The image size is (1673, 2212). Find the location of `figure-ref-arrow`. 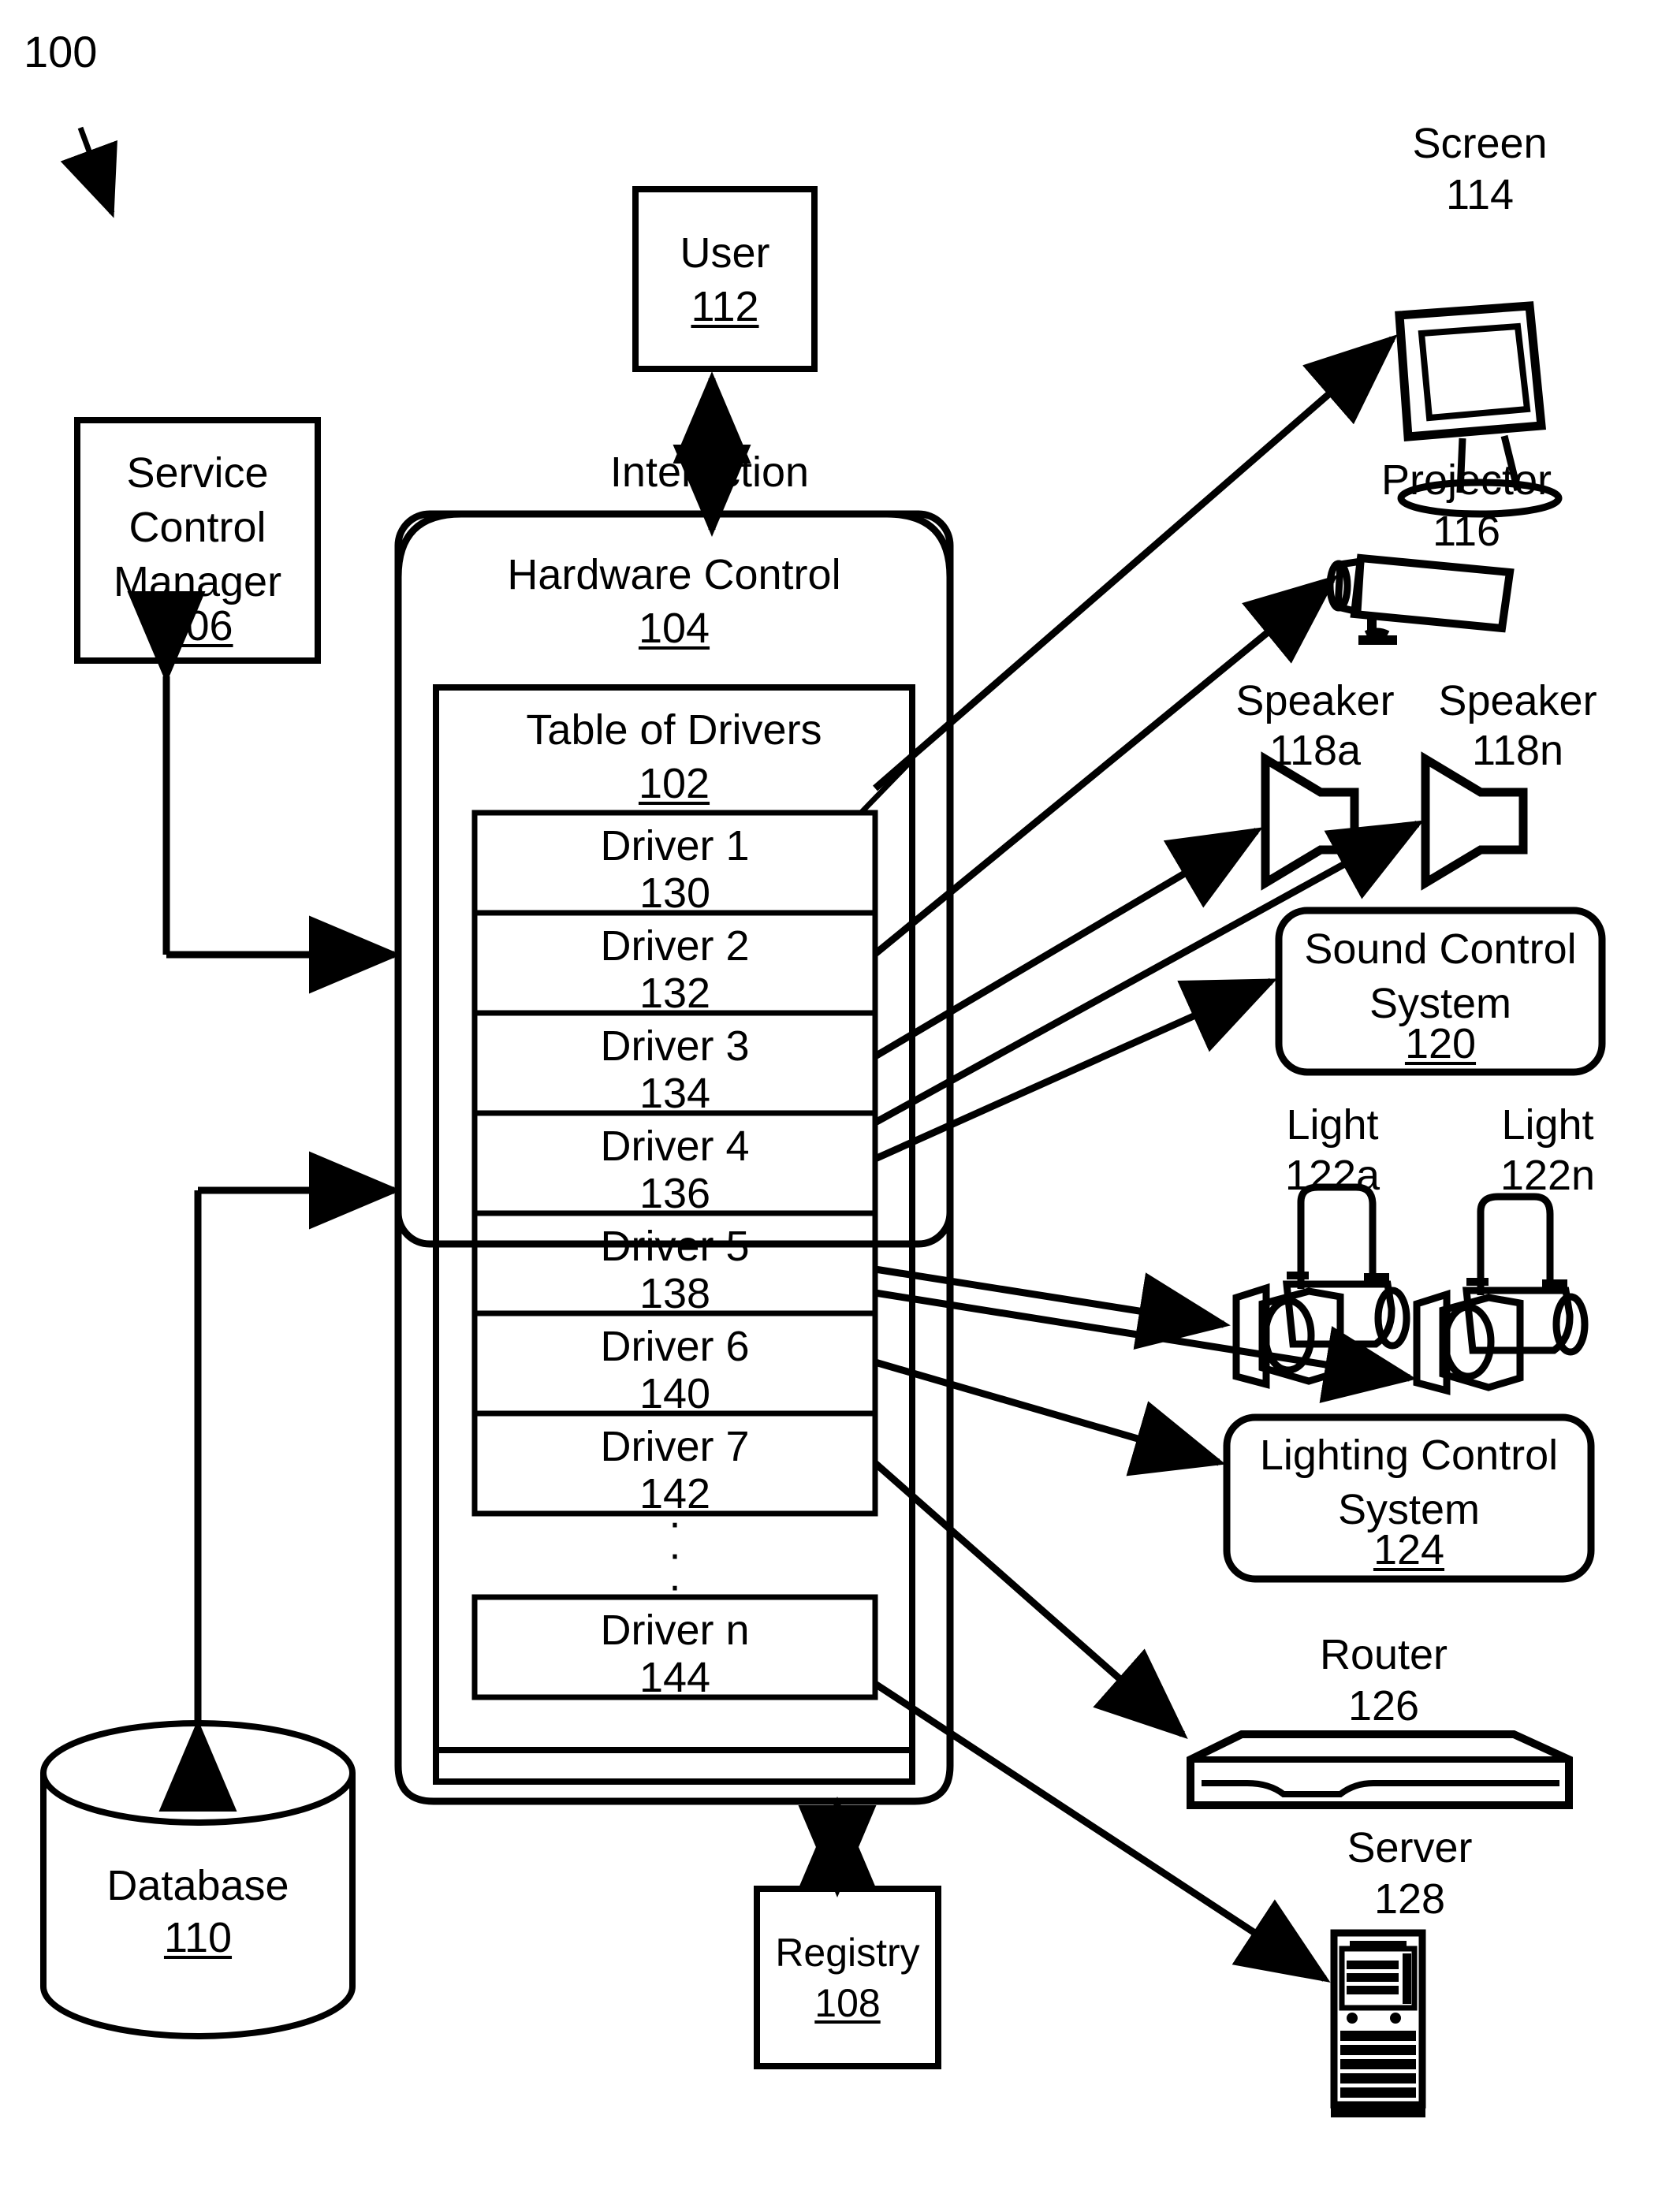

figure-ref-arrow is located at coordinates (88, 172).